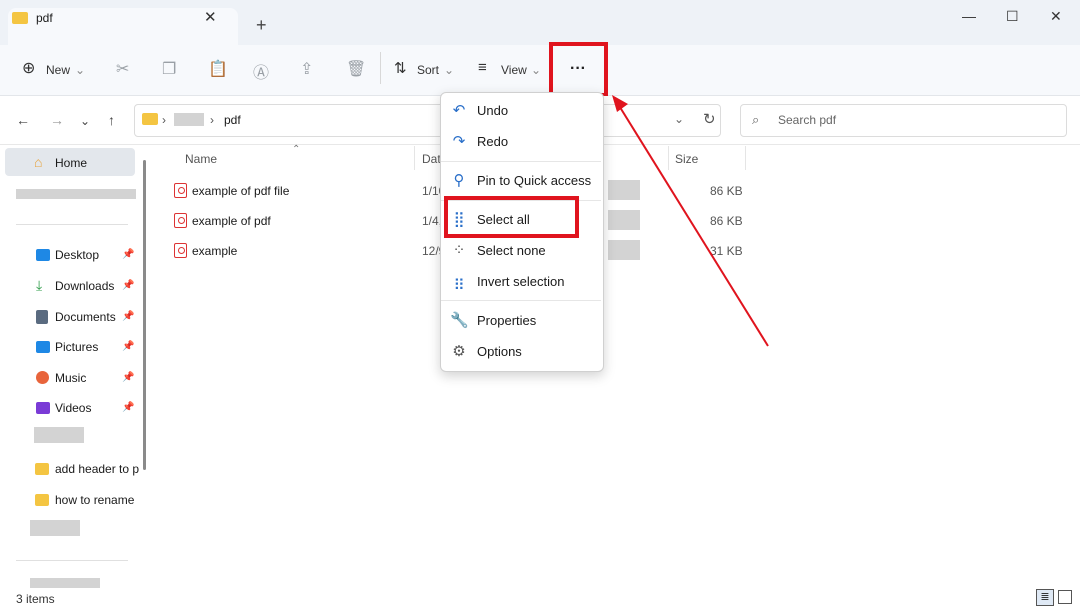 The width and height of the screenshot is (1080, 607). Describe the element at coordinates (1045, 597) in the screenshot. I see `details-view-icon: ≣` at that location.